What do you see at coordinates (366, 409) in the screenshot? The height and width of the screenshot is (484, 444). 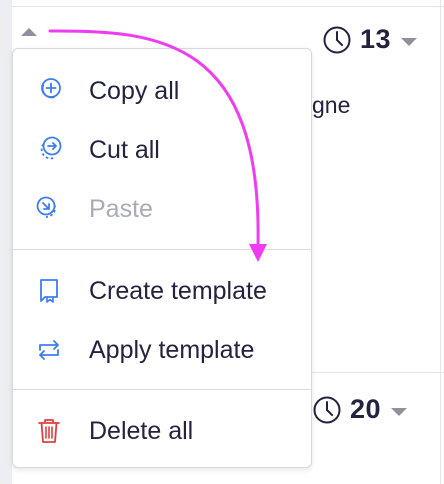 I see `time-value: 20` at bounding box center [366, 409].